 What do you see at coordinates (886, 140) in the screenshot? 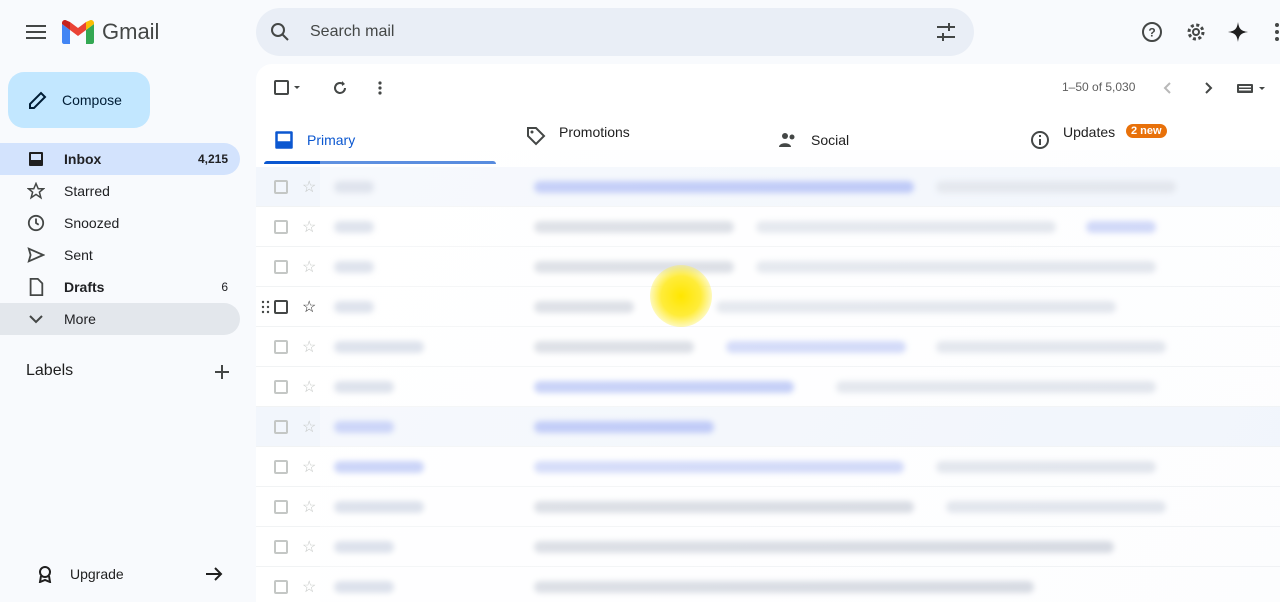
I see `tab-social: Social` at bounding box center [886, 140].